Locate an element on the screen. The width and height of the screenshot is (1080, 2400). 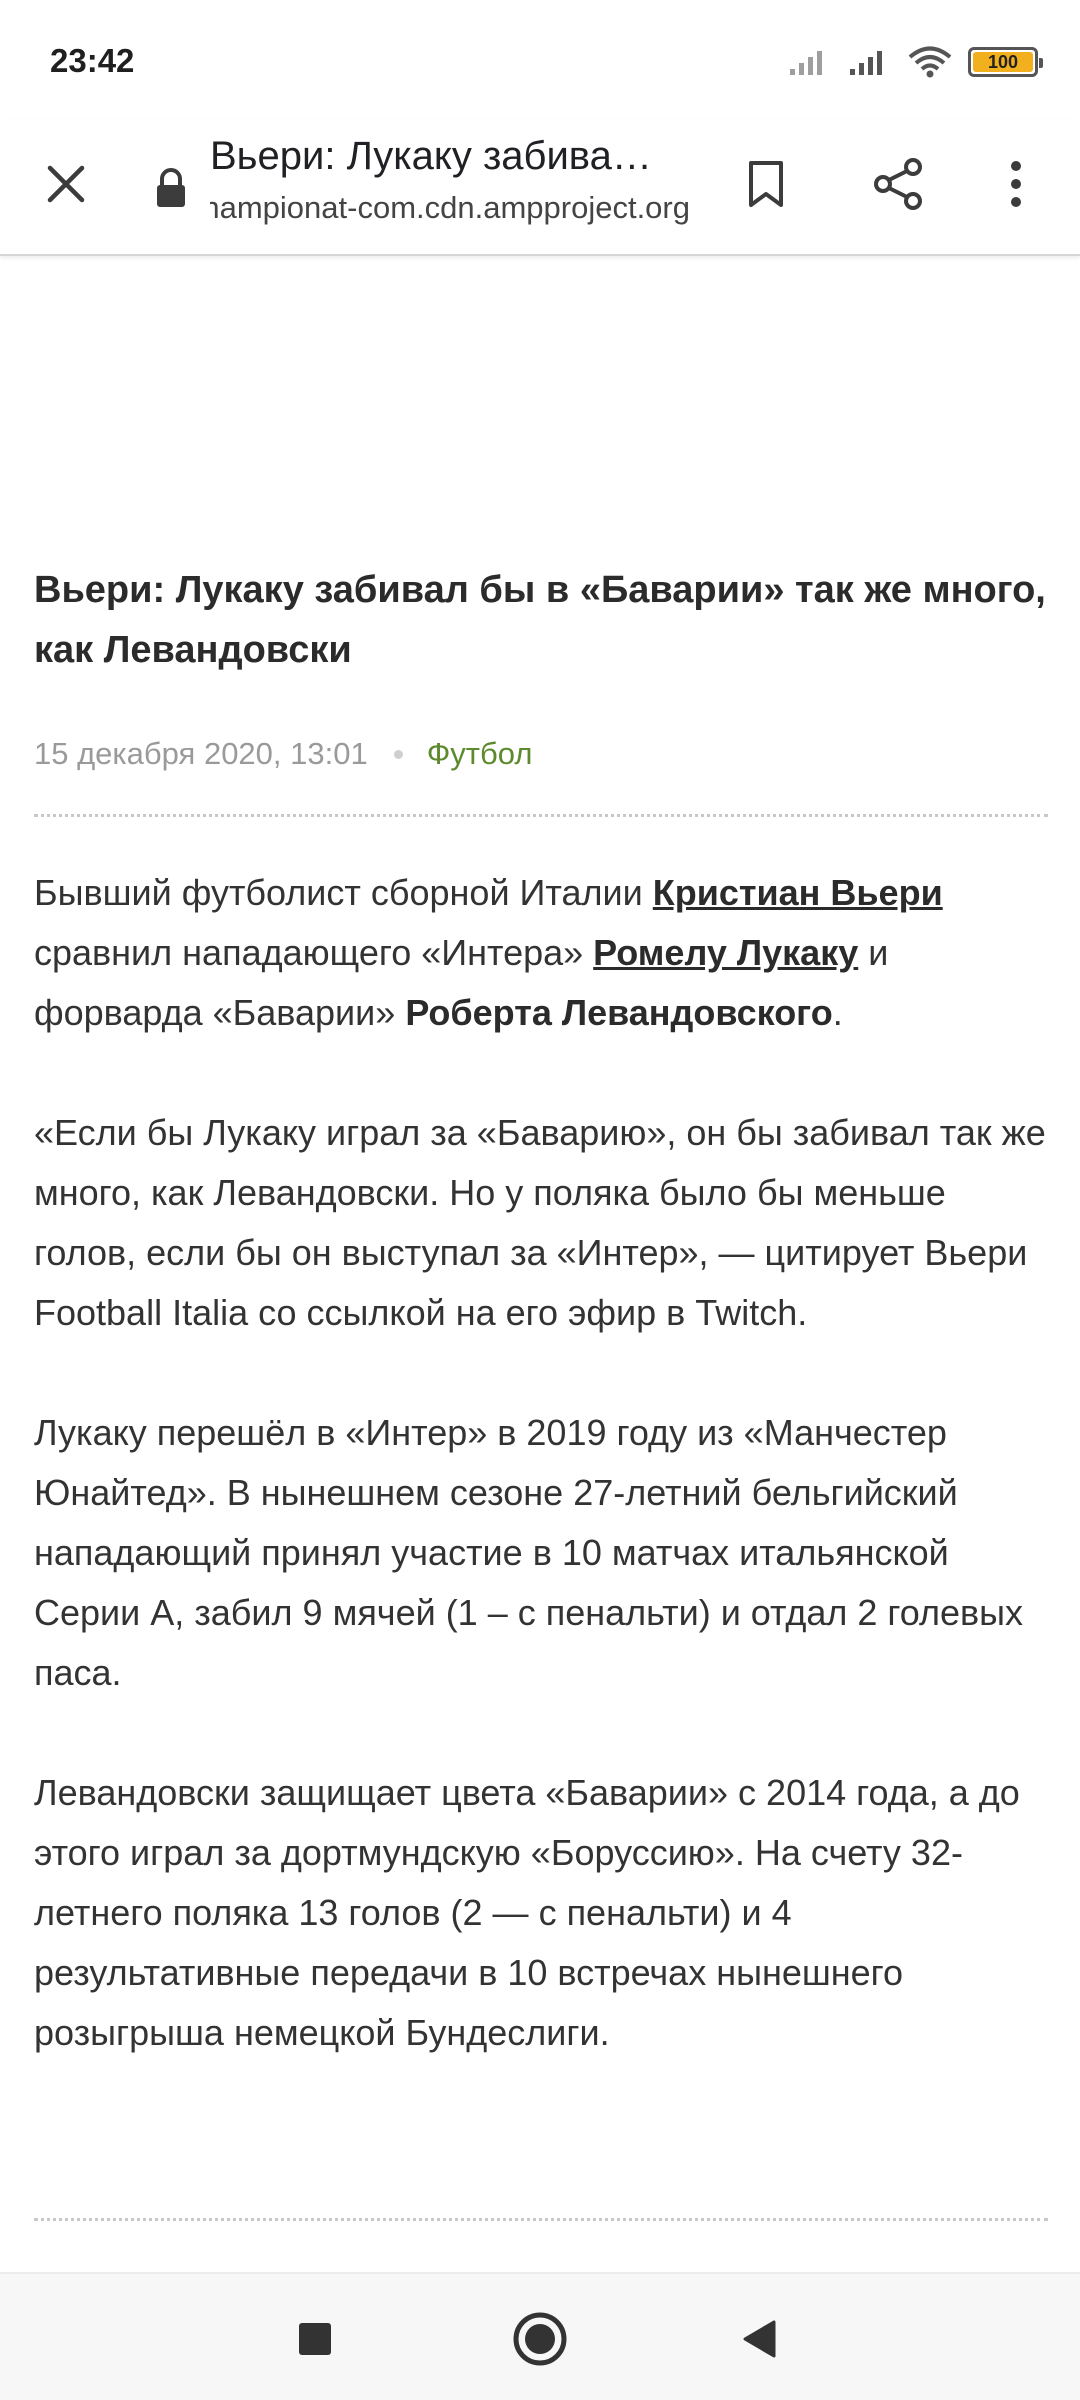
share-icon is located at coordinates (898, 184).